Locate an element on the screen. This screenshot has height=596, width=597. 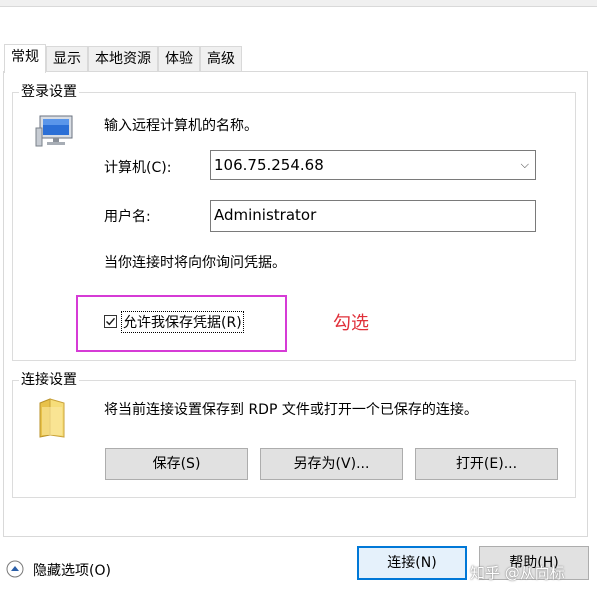
save-button: 保存(S) is located at coordinates (176, 464).